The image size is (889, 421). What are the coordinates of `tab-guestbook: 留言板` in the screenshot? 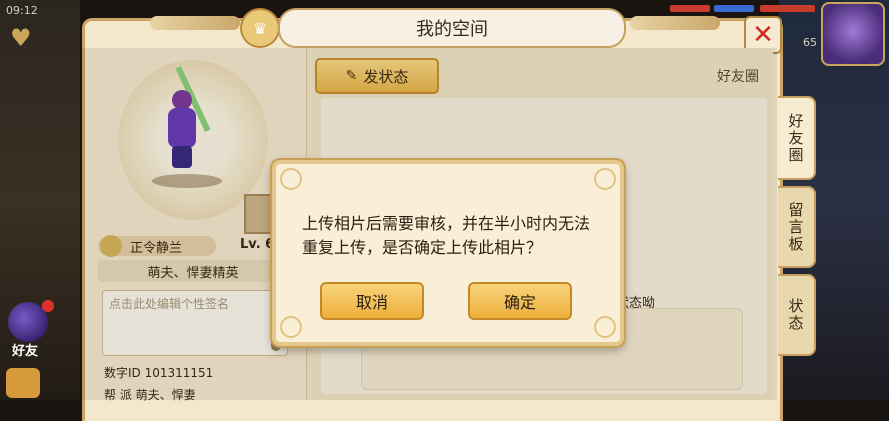 It's located at (797, 227).